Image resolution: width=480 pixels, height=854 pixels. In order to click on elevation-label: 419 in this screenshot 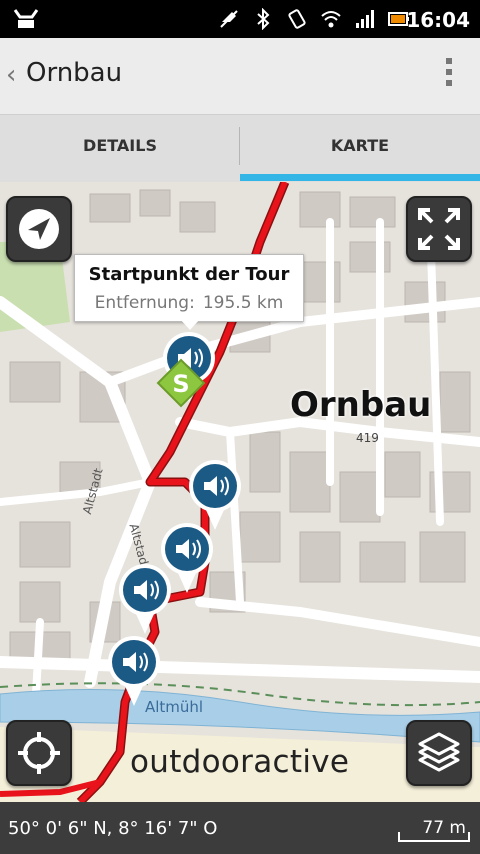, I will do `click(367, 438)`.